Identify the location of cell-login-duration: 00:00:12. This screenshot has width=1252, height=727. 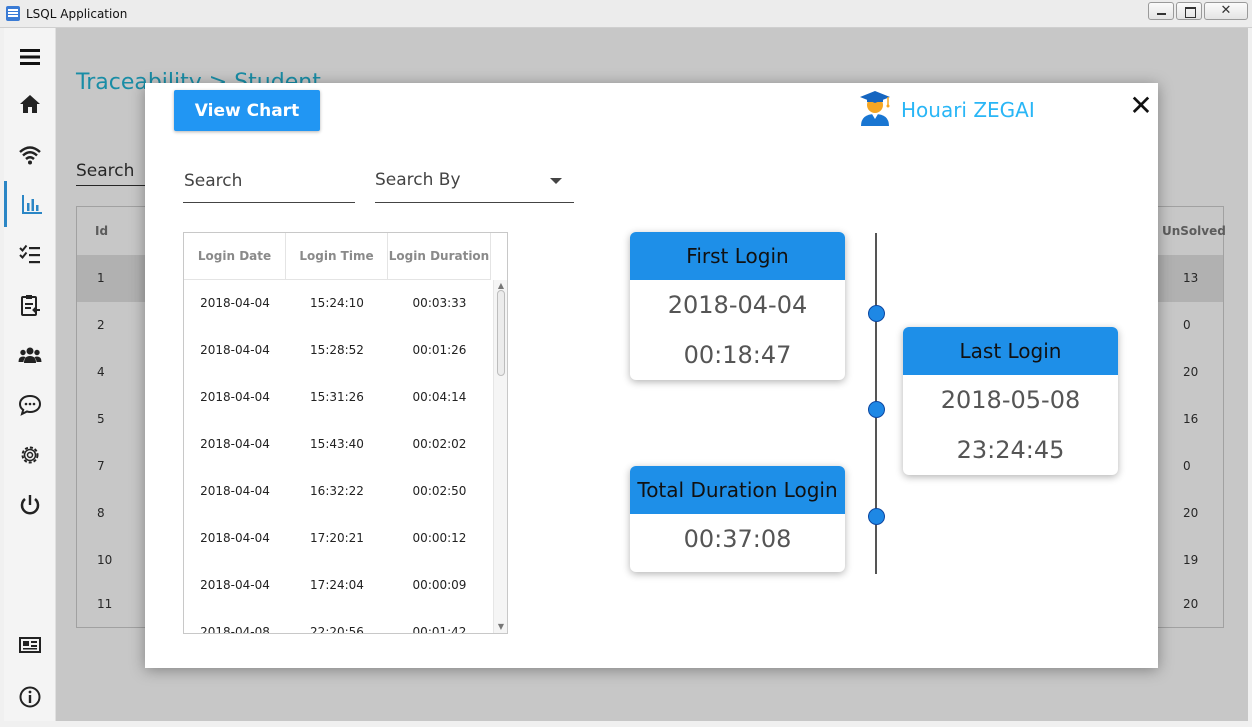
(439, 538).